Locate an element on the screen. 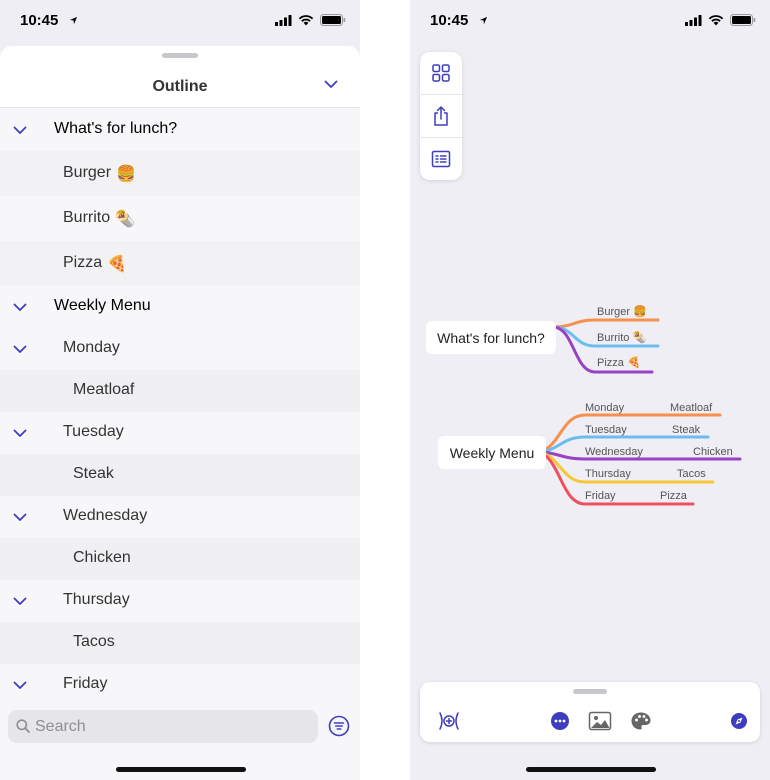 Image resolution: width=770 pixels, height=780 pixels. mindmap-node-day: Thursday is located at coordinates (608, 474).